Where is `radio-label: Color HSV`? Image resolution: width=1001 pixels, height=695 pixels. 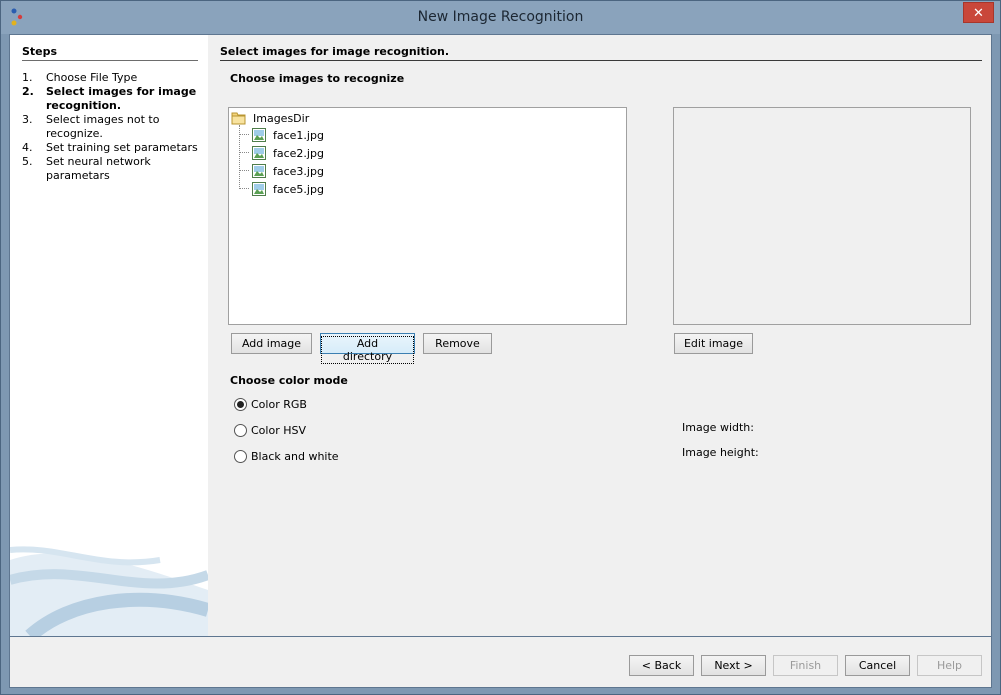 radio-label: Color HSV is located at coordinates (278, 430).